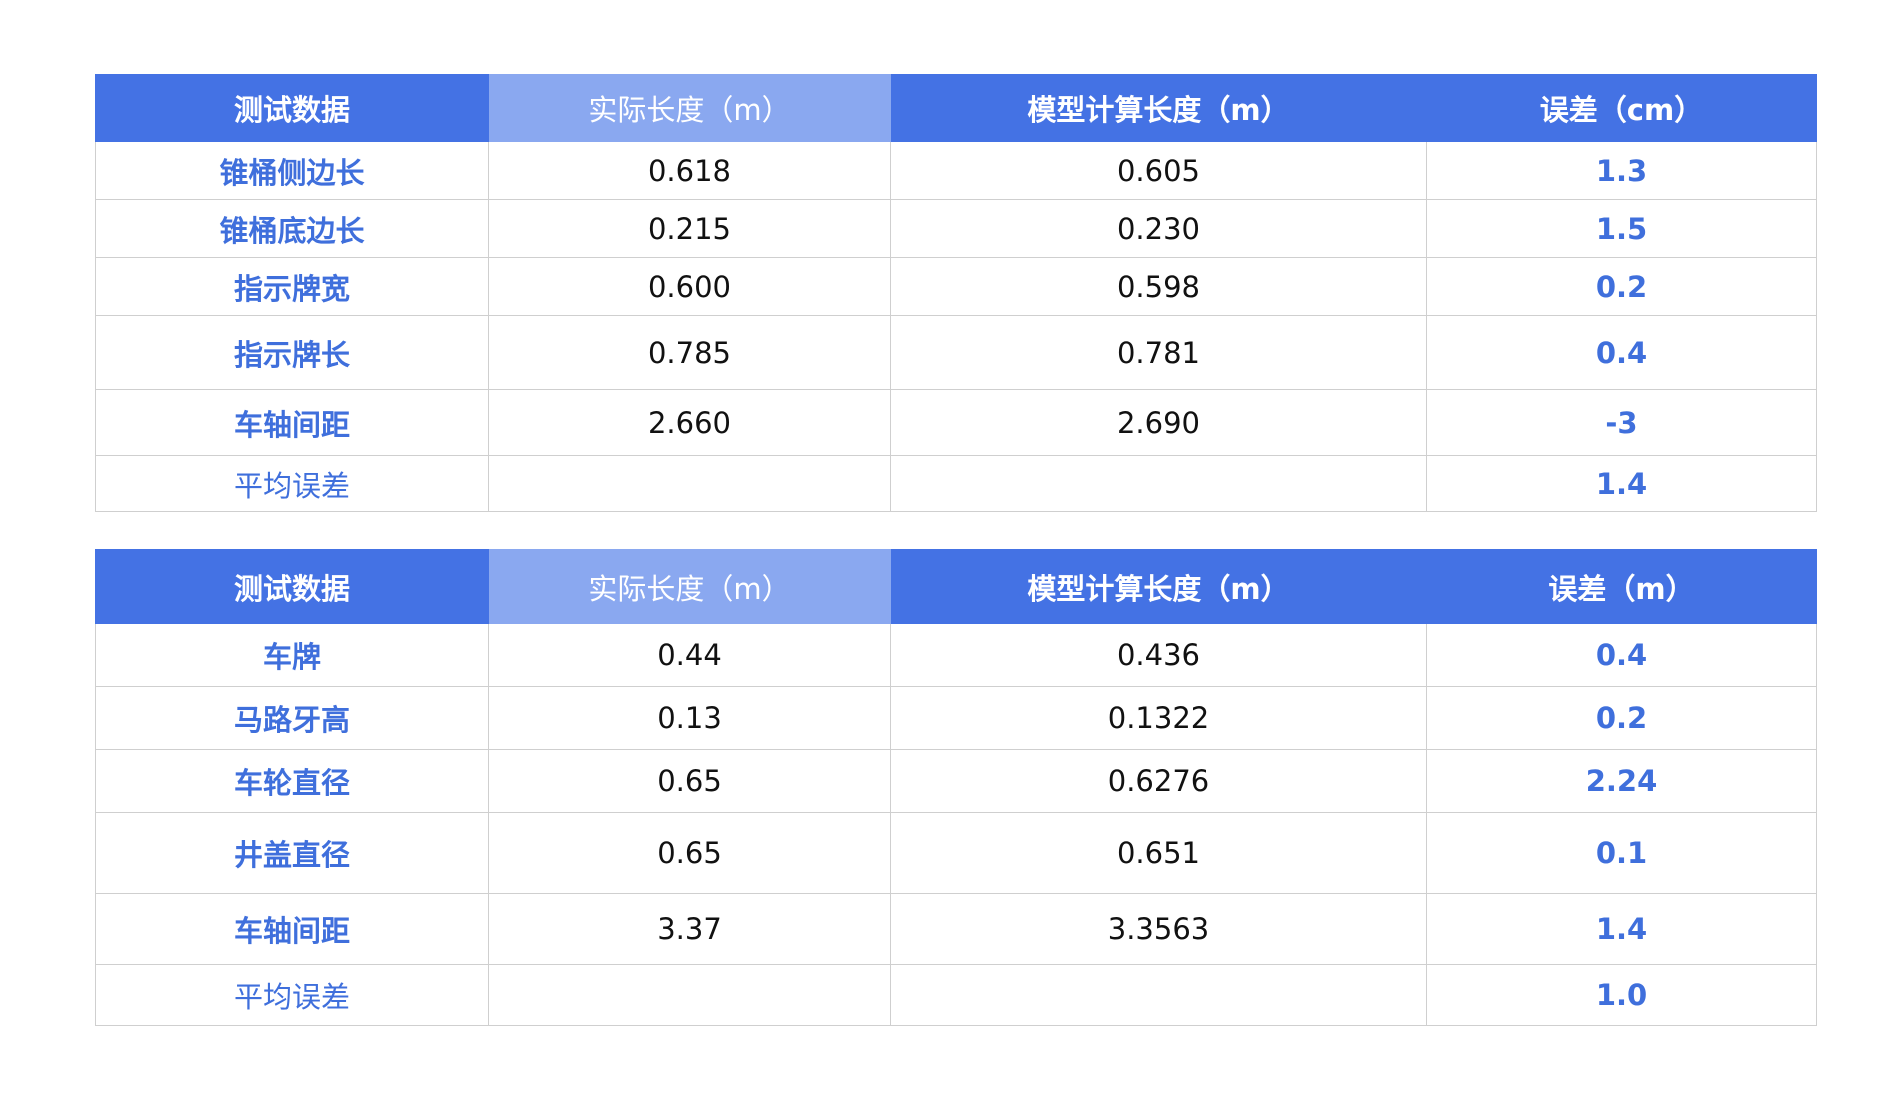  I want to click on row-label: 车轮直径, so click(292, 781).